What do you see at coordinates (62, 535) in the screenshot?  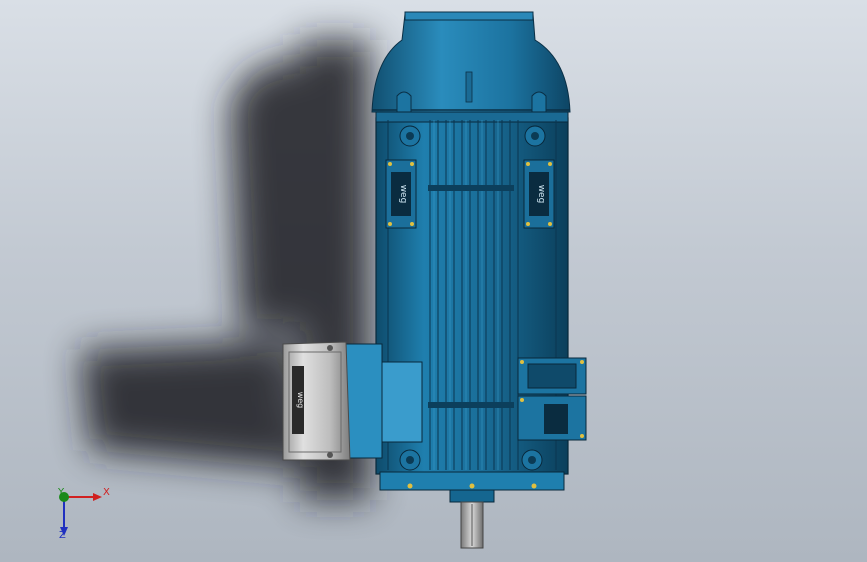 I see `z-axis-label: Z` at bounding box center [62, 535].